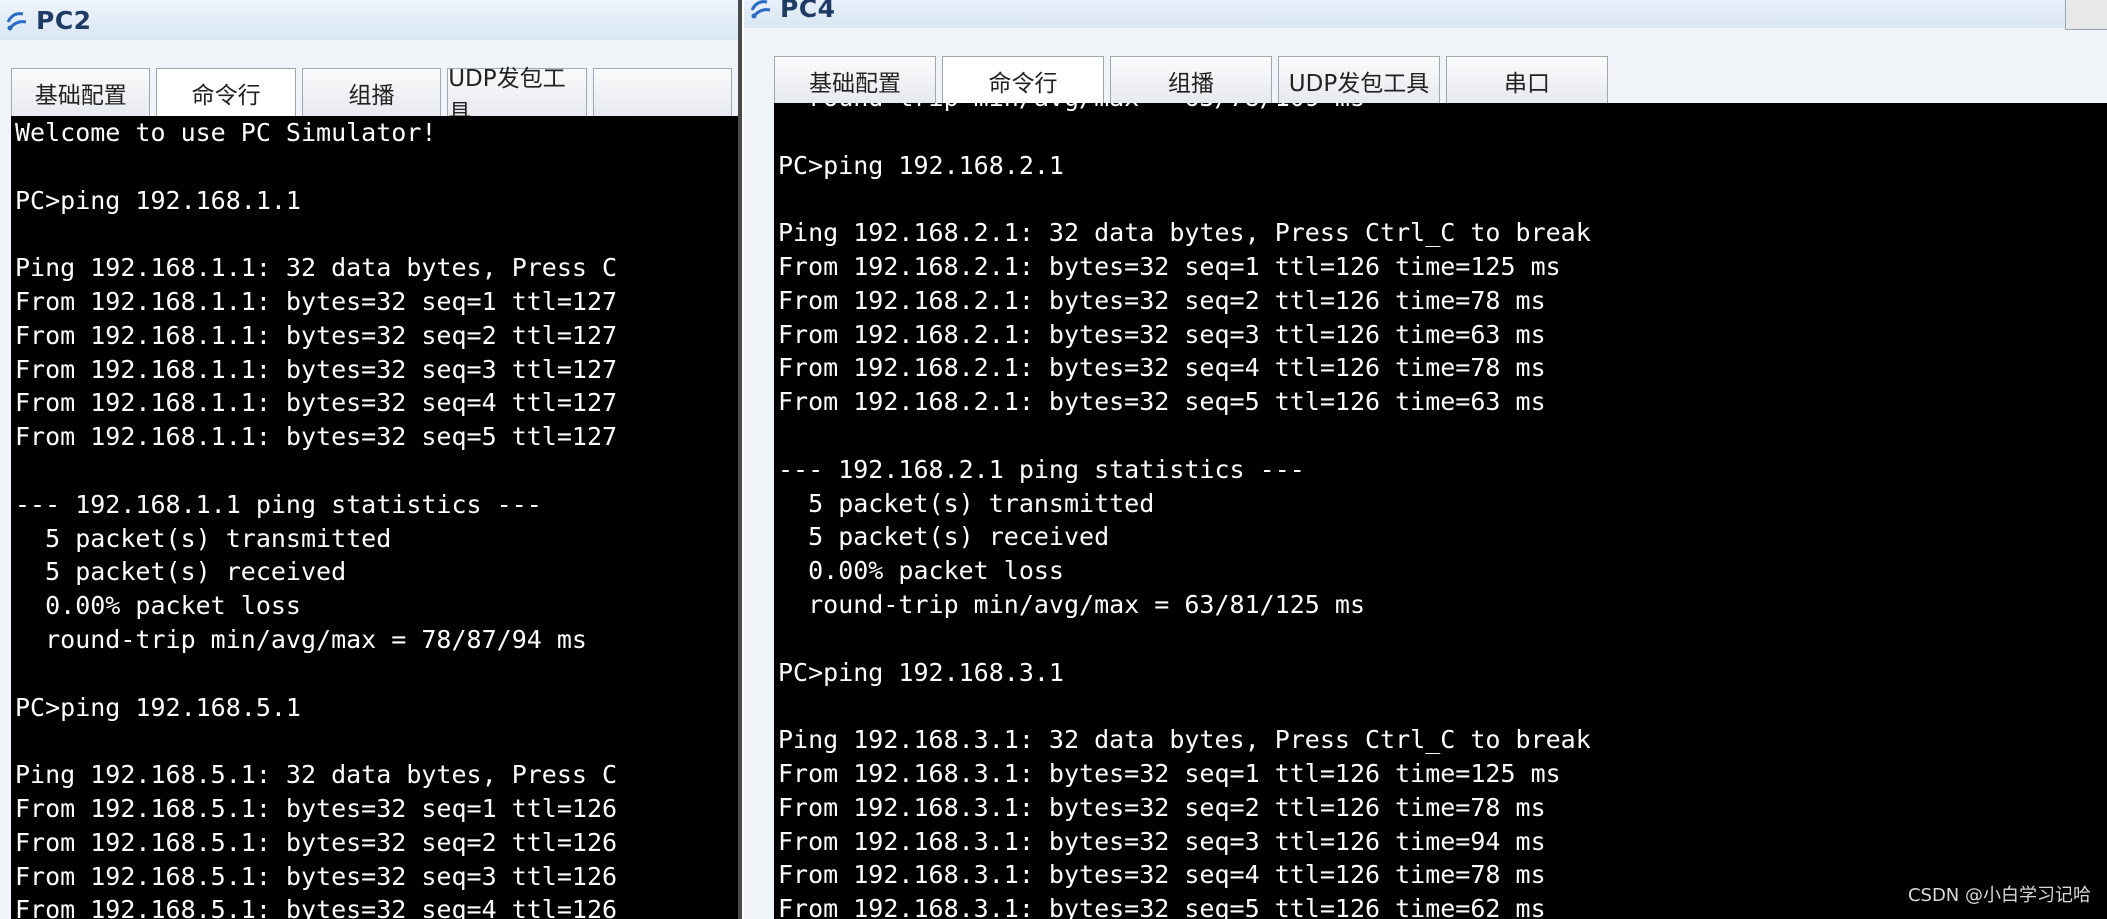 This screenshot has height=919, width=2107. What do you see at coordinates (316, 335) in the screenshot?
I see `terminal-line: From 192.168.1.1: bytes=32 seq=2 ttl=127` at bounding box center [316, 335].